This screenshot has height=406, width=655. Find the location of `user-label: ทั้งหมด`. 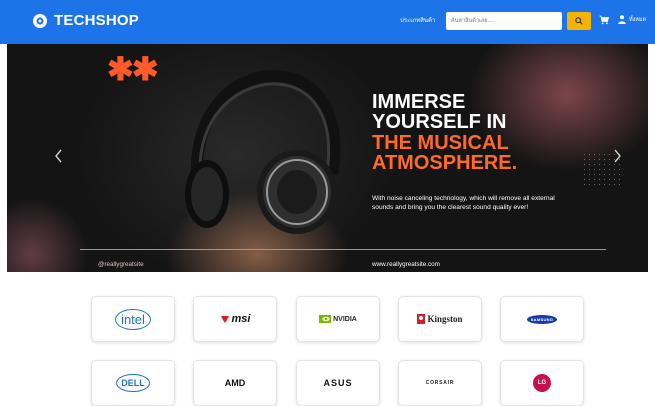

user-label: ทั้งหมด is located at coordinates (638, 19).